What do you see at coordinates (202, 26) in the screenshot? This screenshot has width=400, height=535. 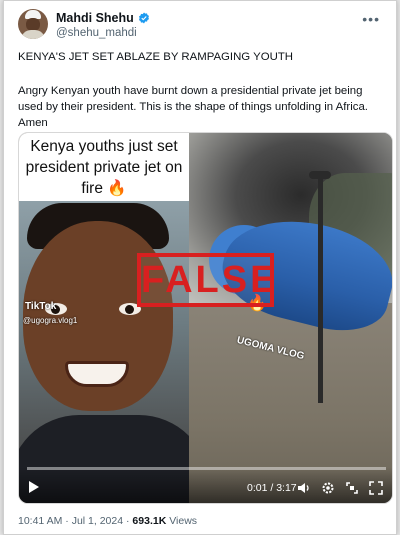 I see `tweet-header: Mahdi Shehu @shehu_mahdi •••` at bounding box center [202, 26].